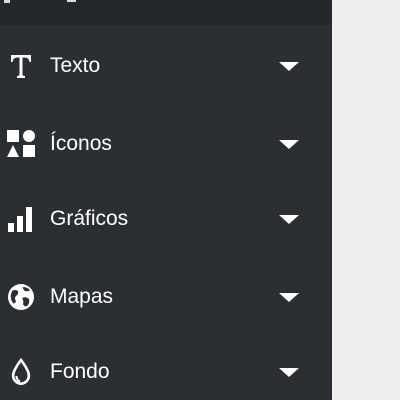 The width and height of the screenshot is (400, 400). What do you see at coordinates (166, 297) in the screenshot?
I see `sidebar-item-mapas: Mapas` at bounding box center [166, 297].